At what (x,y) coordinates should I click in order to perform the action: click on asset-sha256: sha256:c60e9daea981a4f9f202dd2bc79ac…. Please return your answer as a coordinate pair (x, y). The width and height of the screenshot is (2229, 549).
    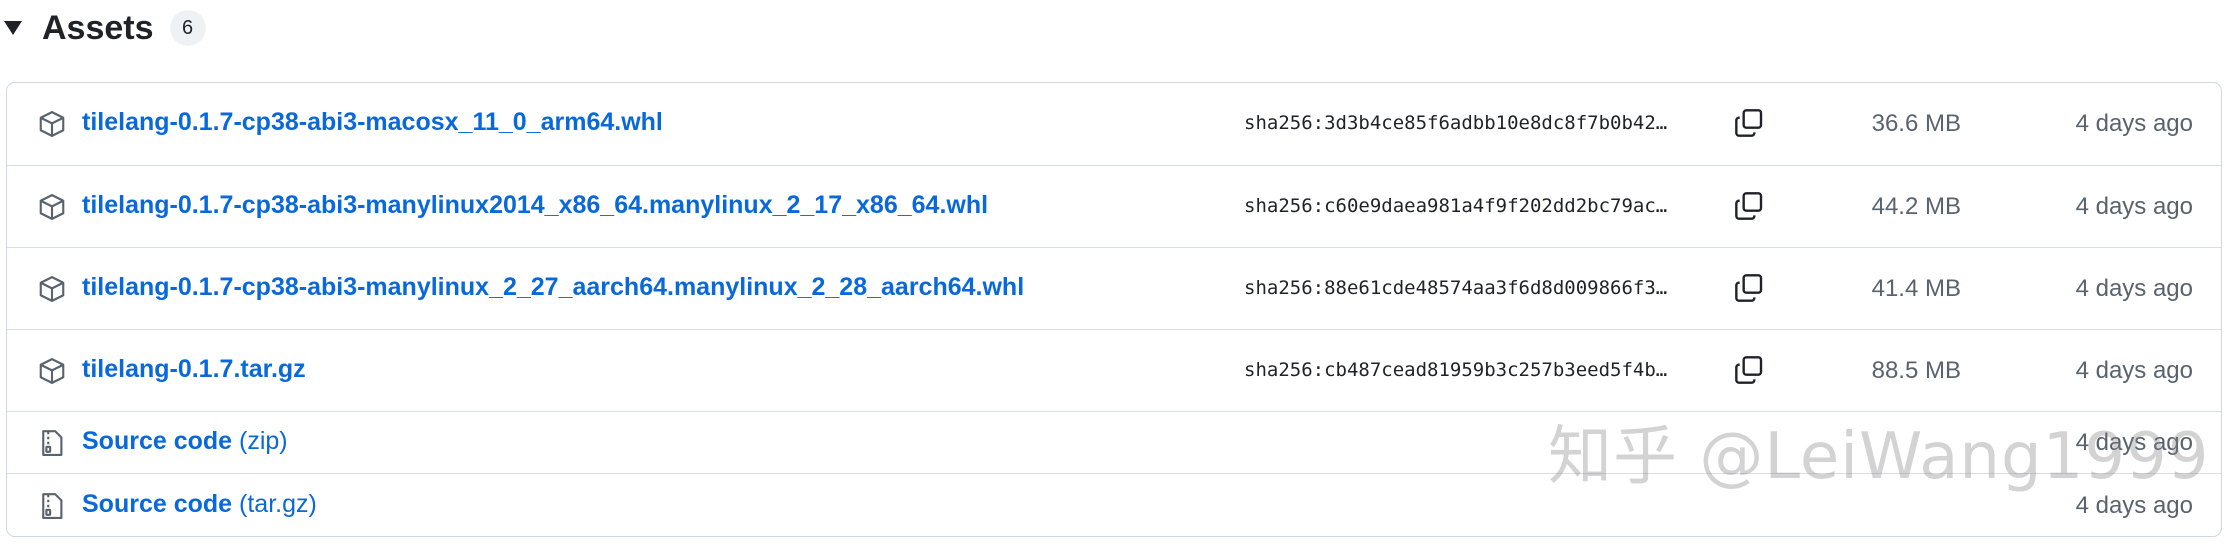
    Looking at the image, I should click on (1456, 206).